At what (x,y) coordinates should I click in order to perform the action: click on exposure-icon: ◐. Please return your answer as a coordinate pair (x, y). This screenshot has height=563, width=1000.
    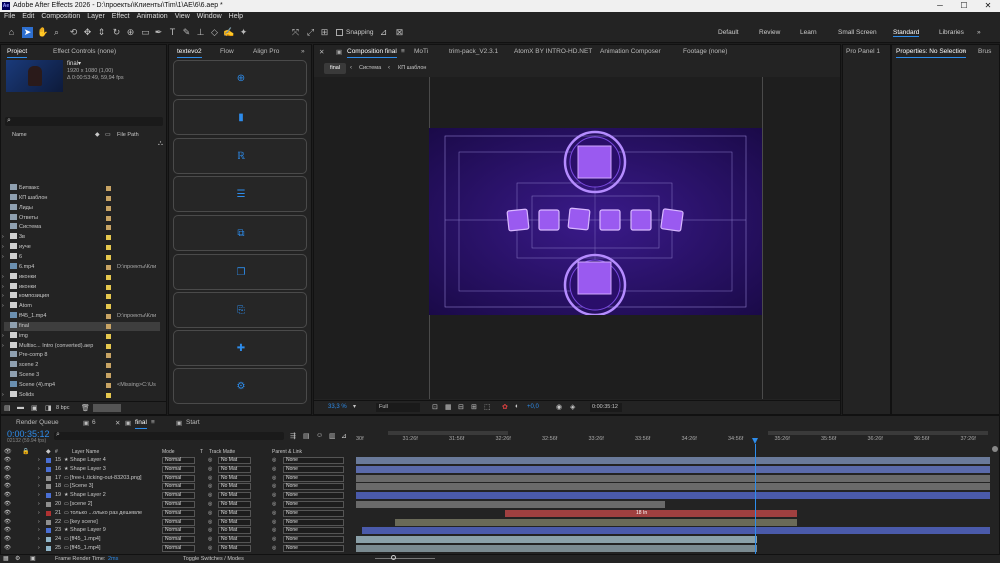
    Looking at the image, I should click on (517, 406).